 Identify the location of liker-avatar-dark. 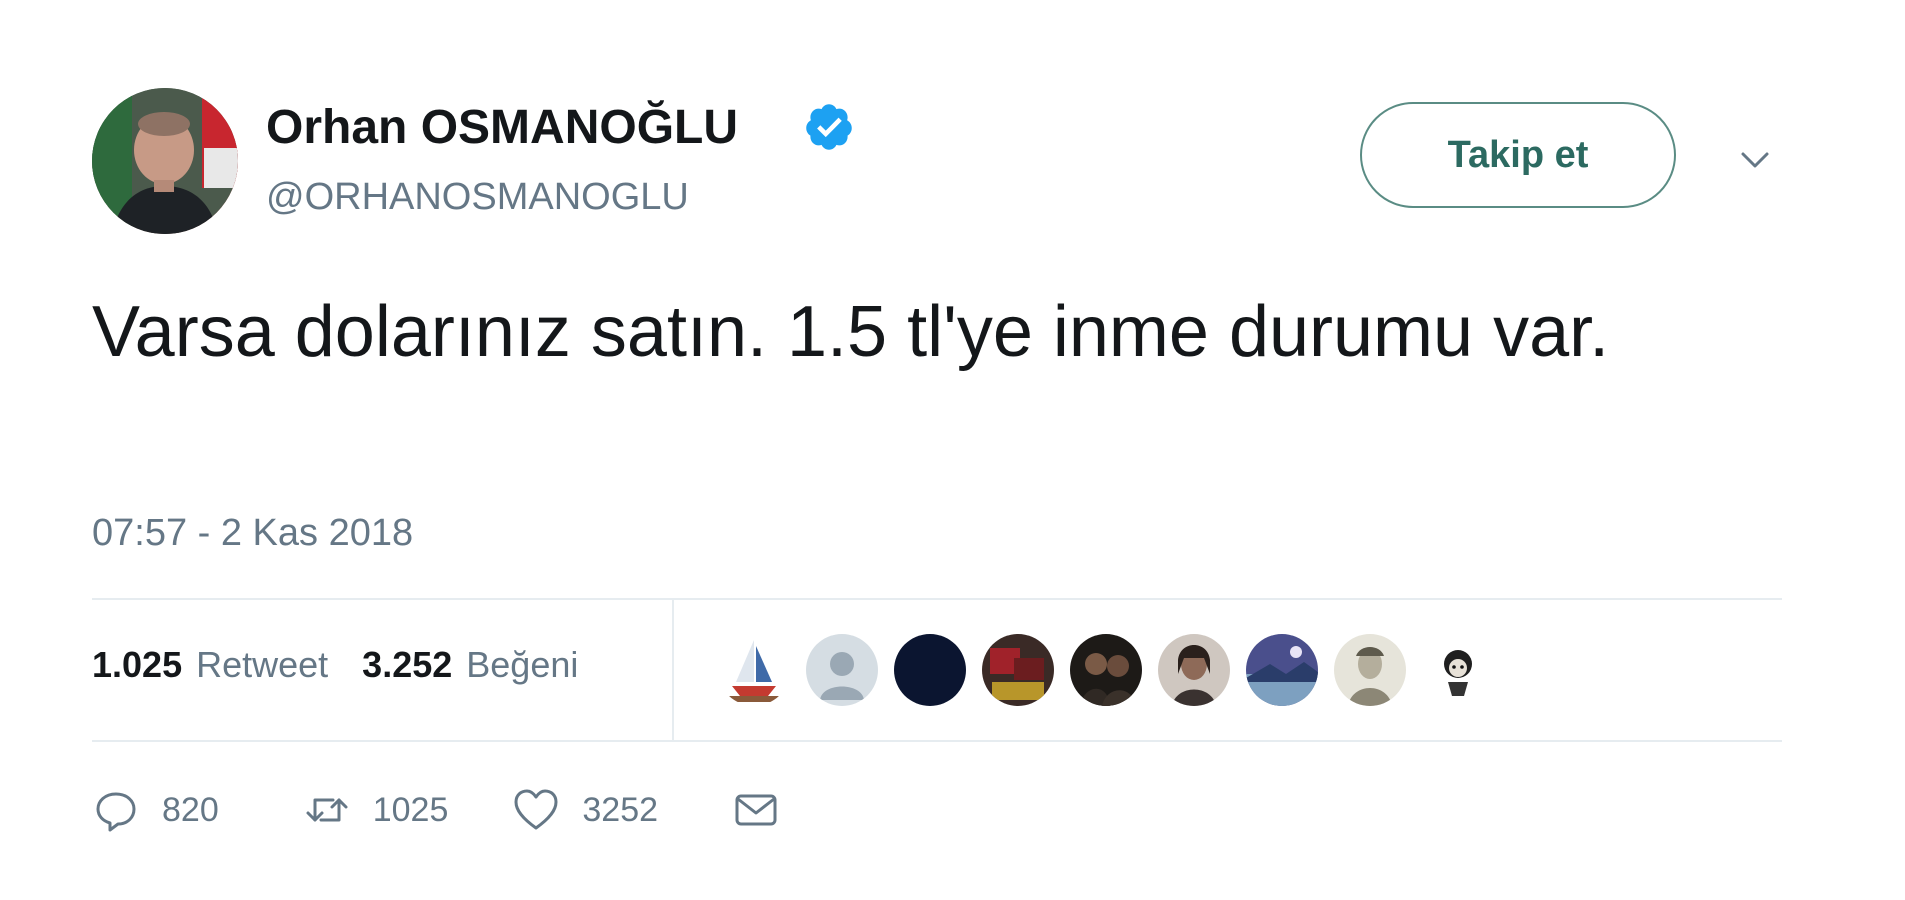
(930, 670).